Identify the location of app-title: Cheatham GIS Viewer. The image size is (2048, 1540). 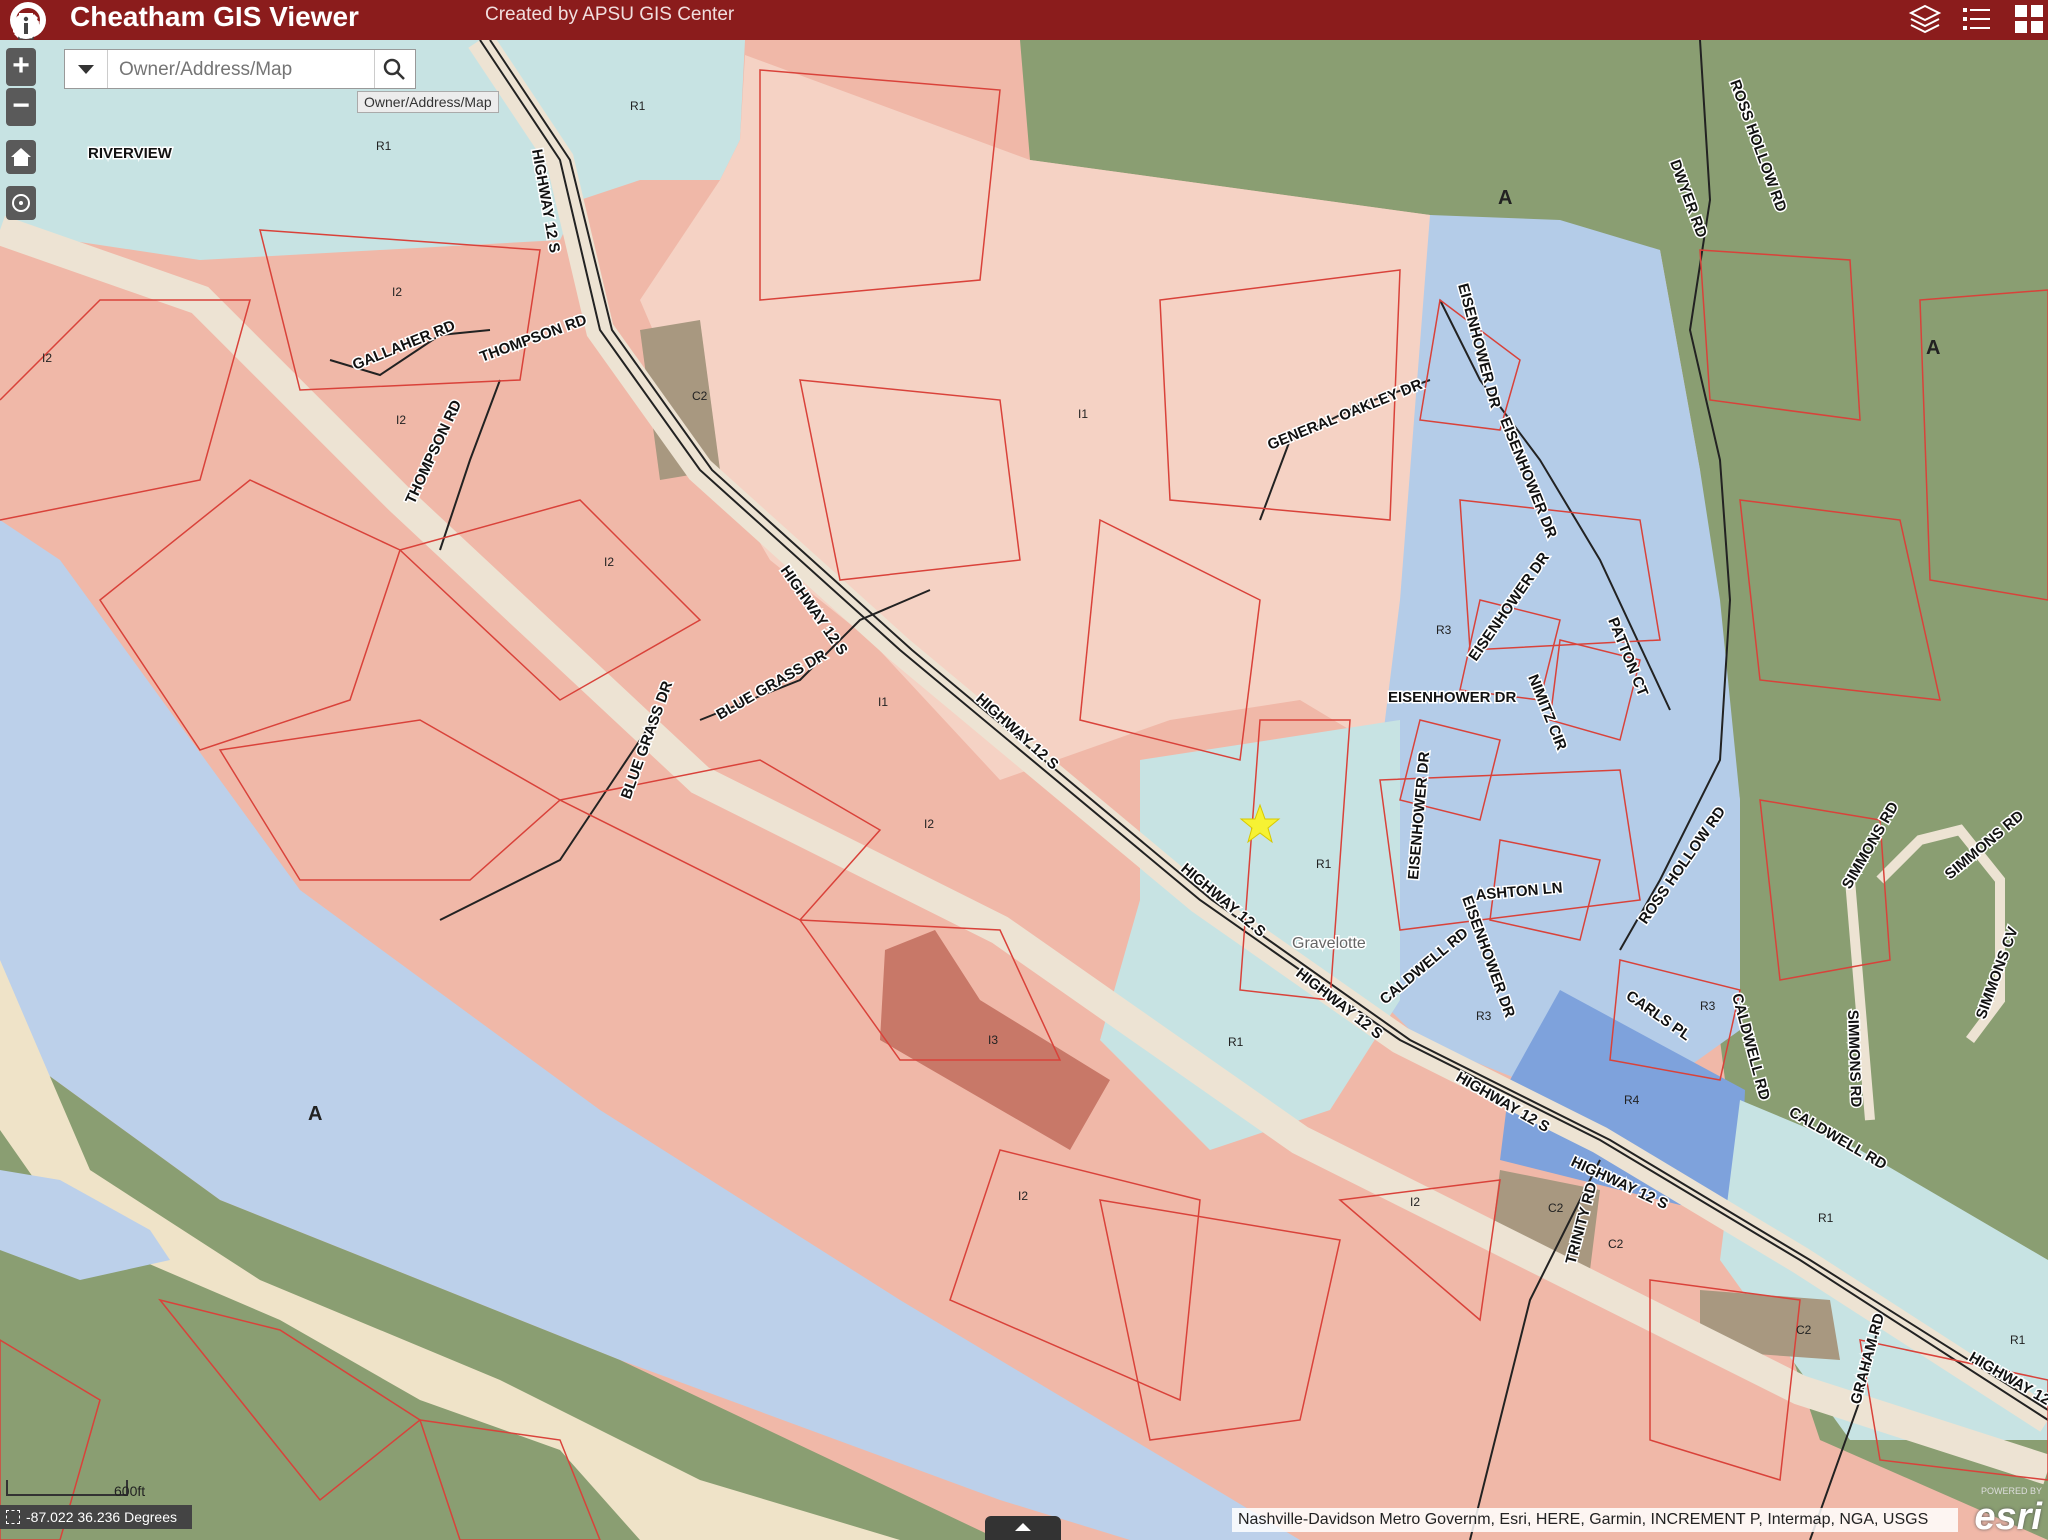
(214, 16).